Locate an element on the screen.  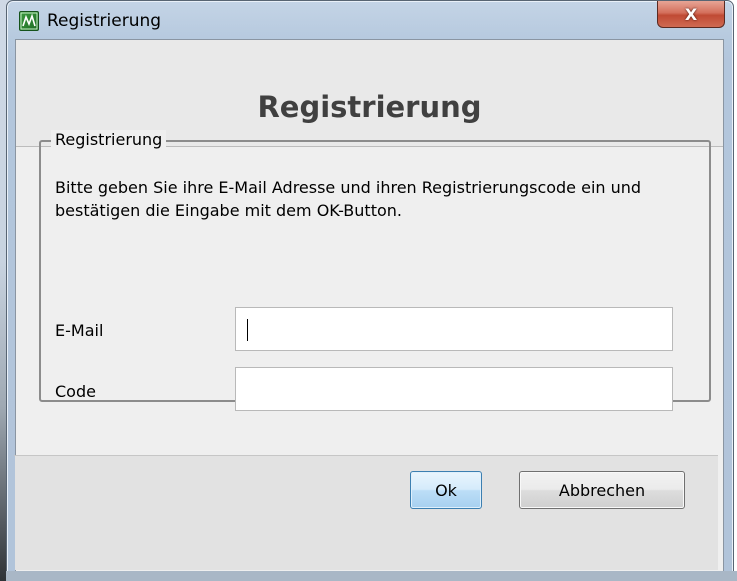
code-field is located at coordinates (454, 389).